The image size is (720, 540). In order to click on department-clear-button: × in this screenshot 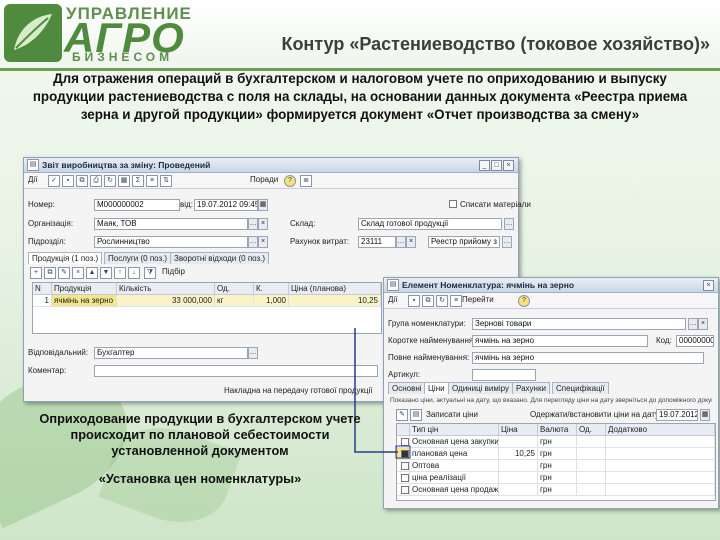, I will do `click(263, 242)`.